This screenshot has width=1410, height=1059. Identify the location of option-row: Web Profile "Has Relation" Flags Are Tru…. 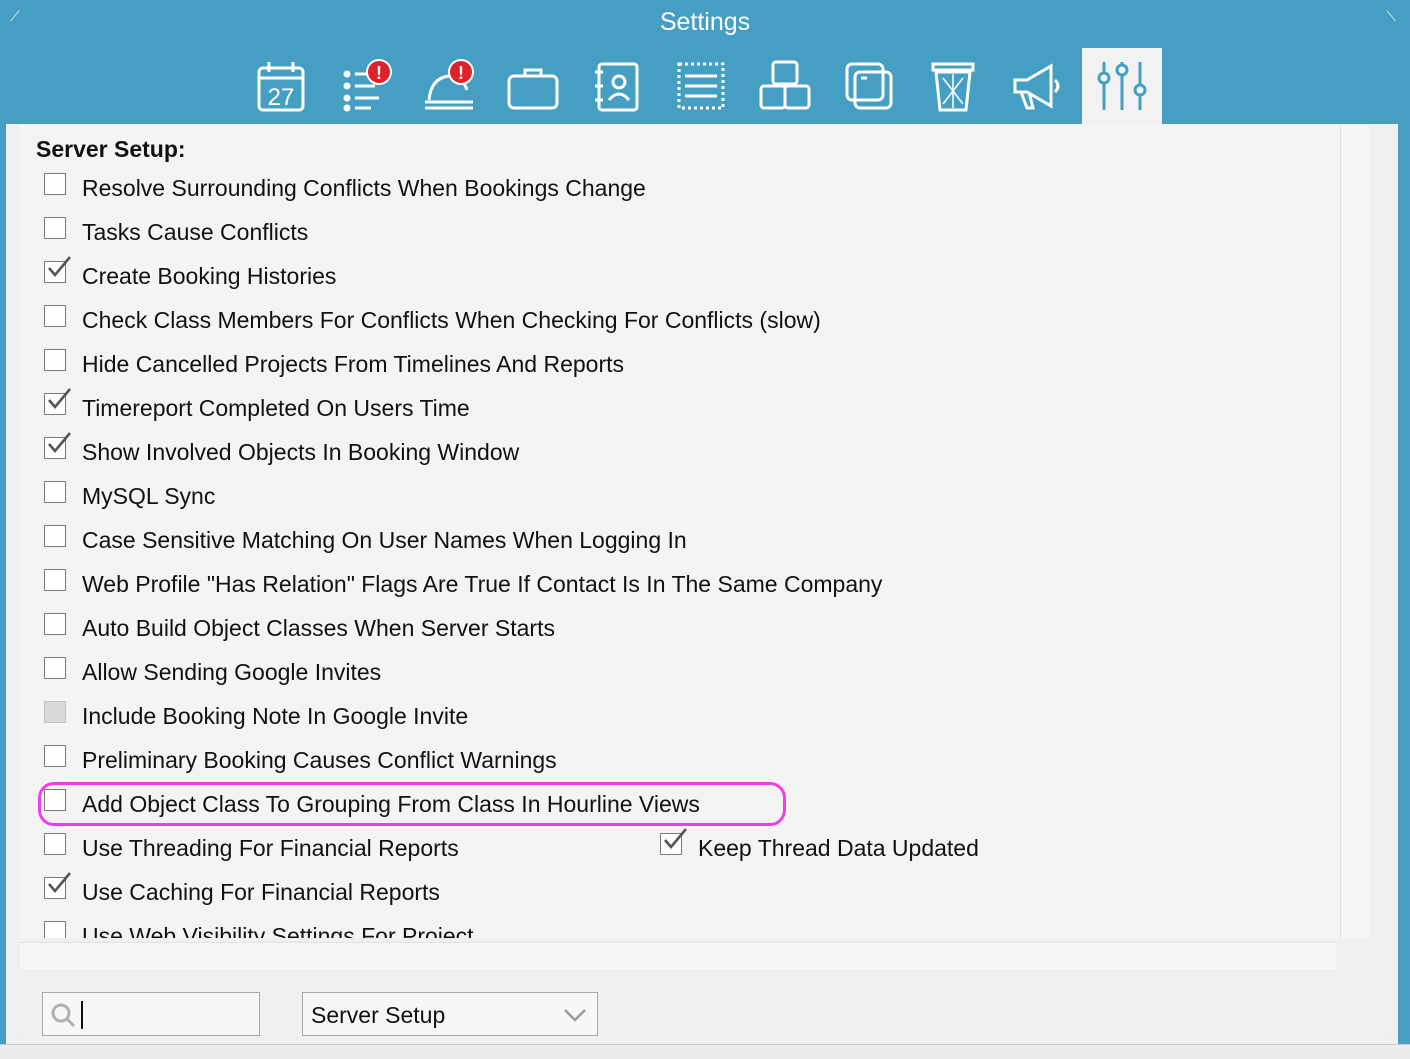
(463, 584).